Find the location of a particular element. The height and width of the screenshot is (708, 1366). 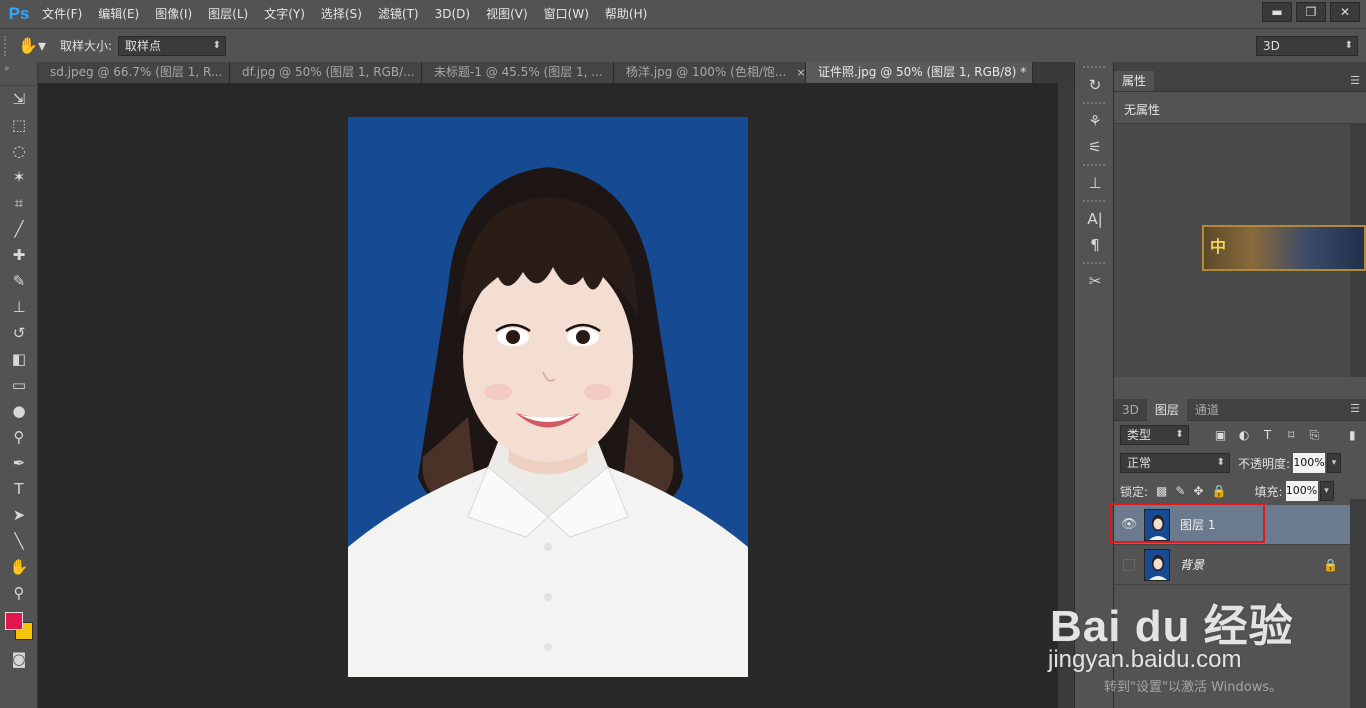

magic-wand-tool-icon: ✶ is located at coordinates (19, 177).